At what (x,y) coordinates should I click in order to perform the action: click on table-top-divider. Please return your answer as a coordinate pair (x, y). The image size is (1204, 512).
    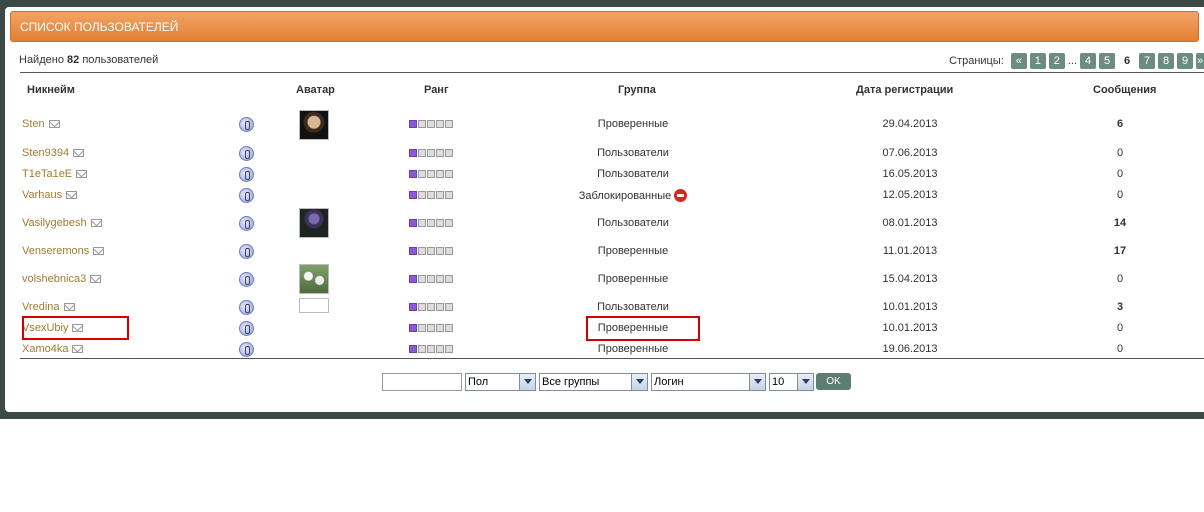
    Looking at the image, I should click on (612, 72).